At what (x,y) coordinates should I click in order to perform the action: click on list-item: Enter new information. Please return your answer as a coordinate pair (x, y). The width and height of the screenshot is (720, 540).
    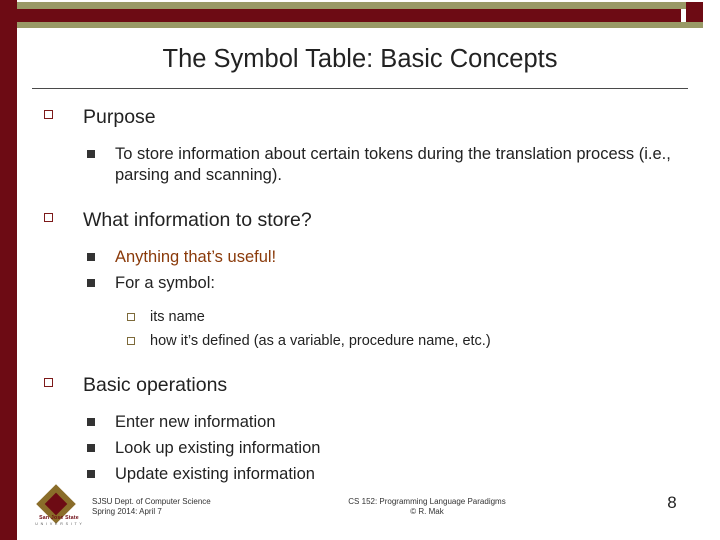
    Looking at the image, I should click on (364, 422).